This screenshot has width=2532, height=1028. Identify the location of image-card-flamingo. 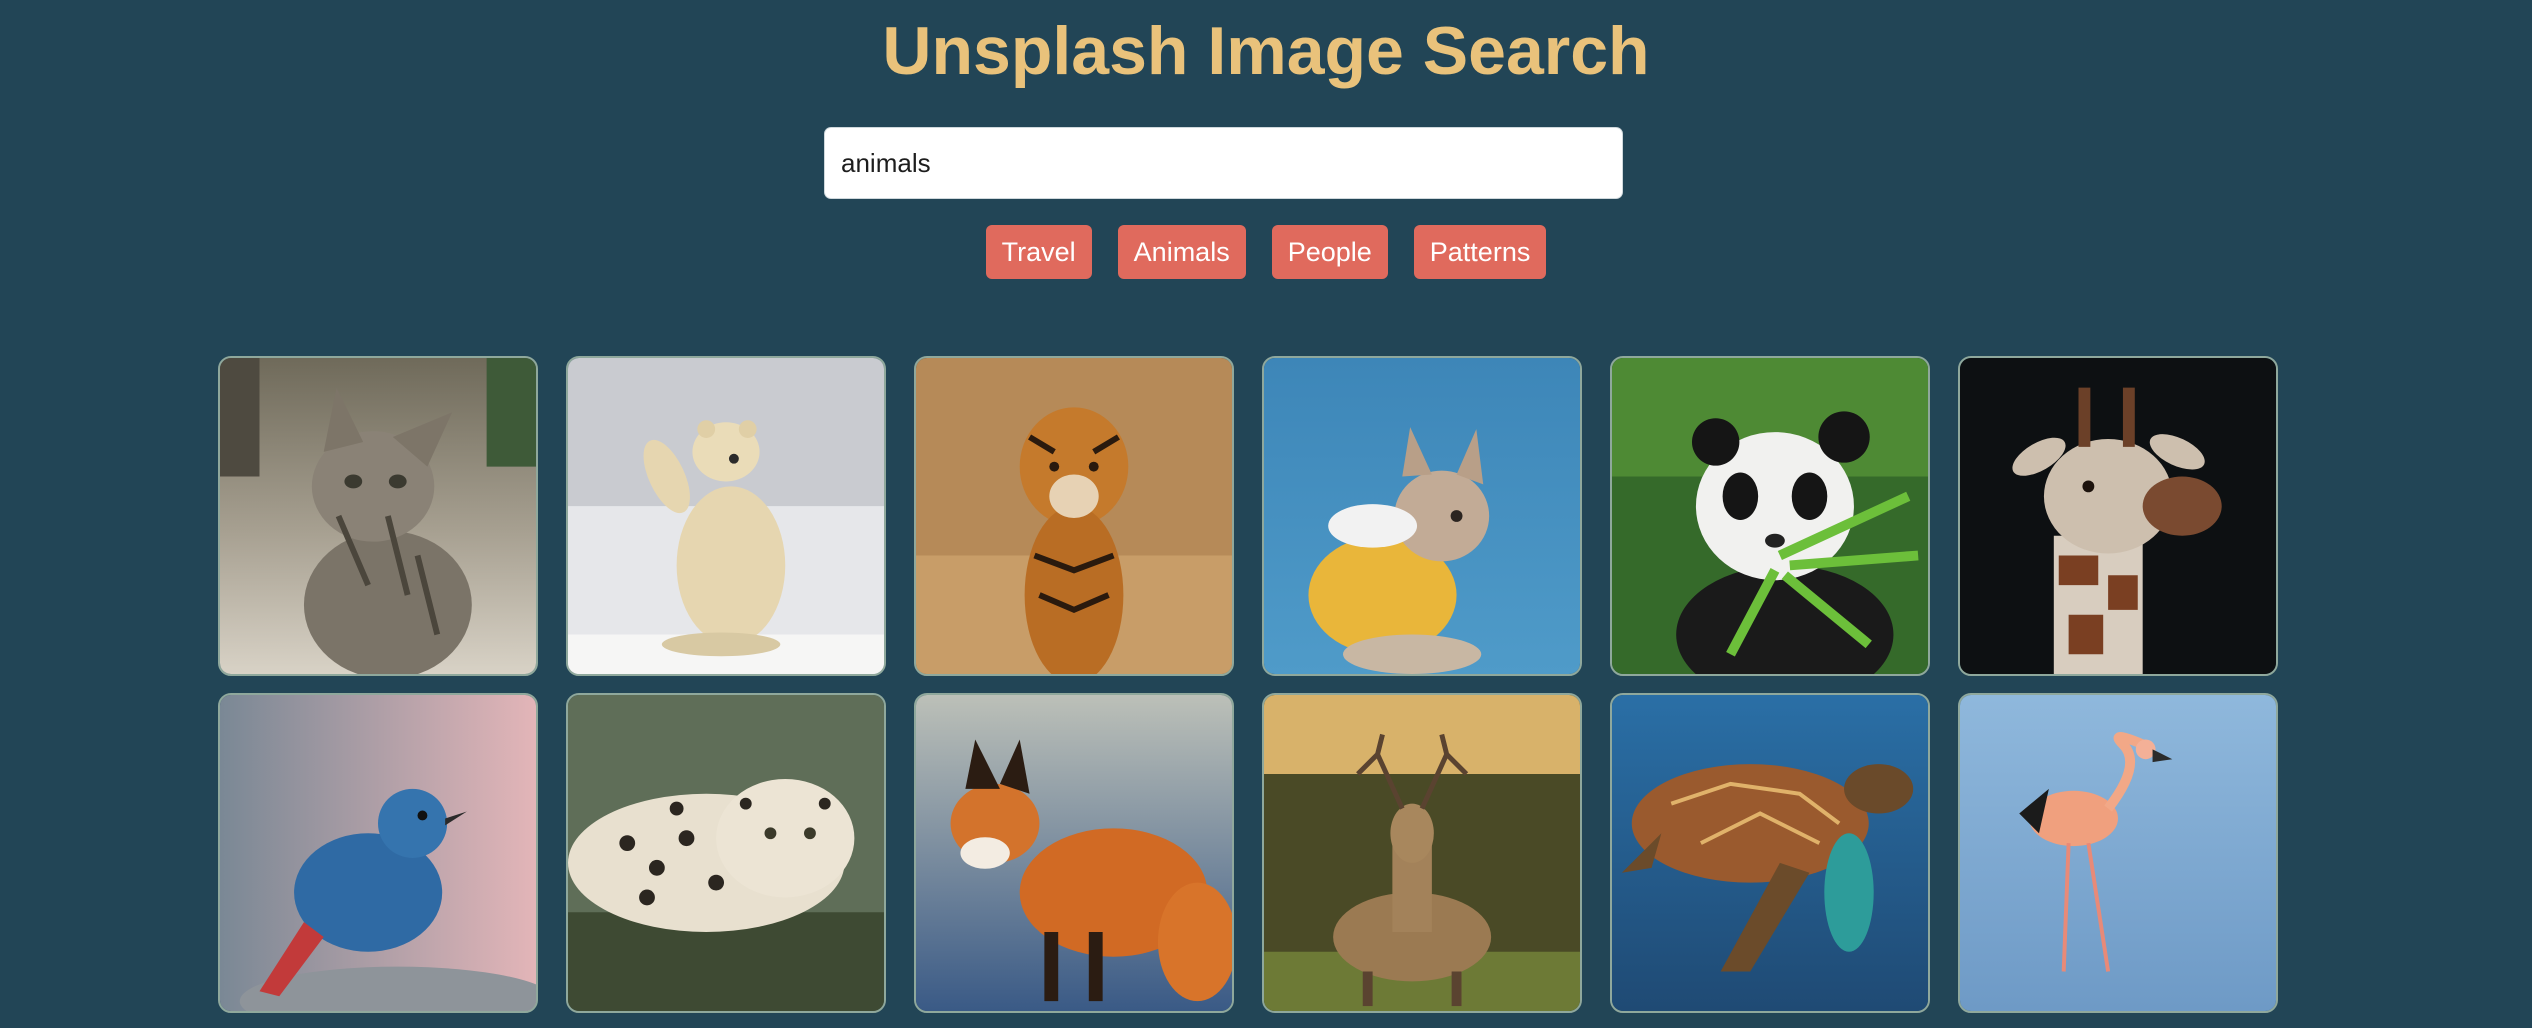
(2118, 853).